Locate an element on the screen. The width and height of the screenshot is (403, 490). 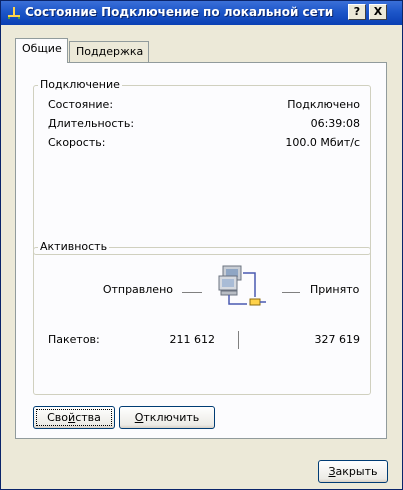
window-title: Состояние Подключение по локальной сети is located at coordinates (179, 12).